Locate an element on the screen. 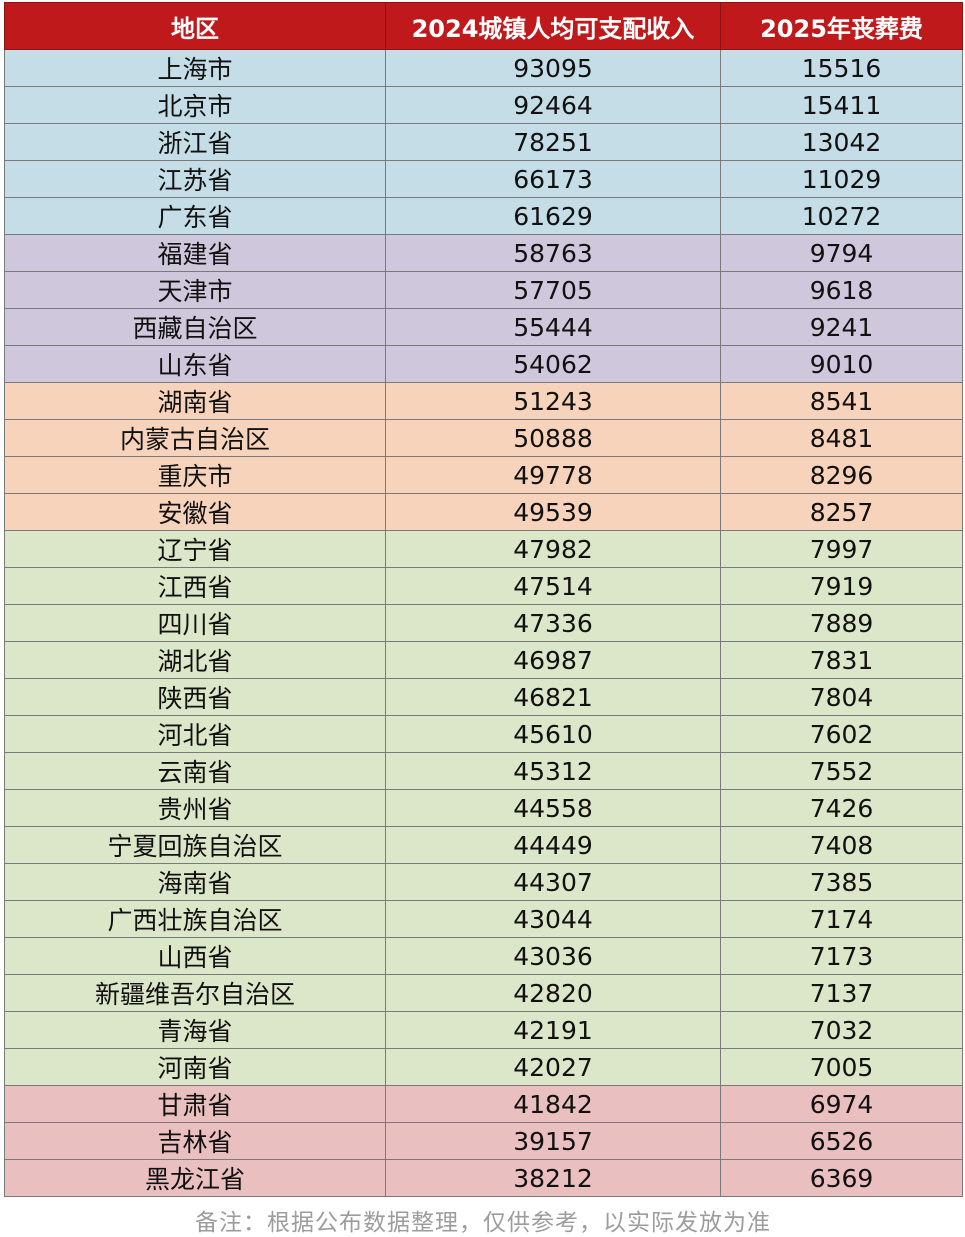  income-cell: 78251 is located at coordinates (553, 142).